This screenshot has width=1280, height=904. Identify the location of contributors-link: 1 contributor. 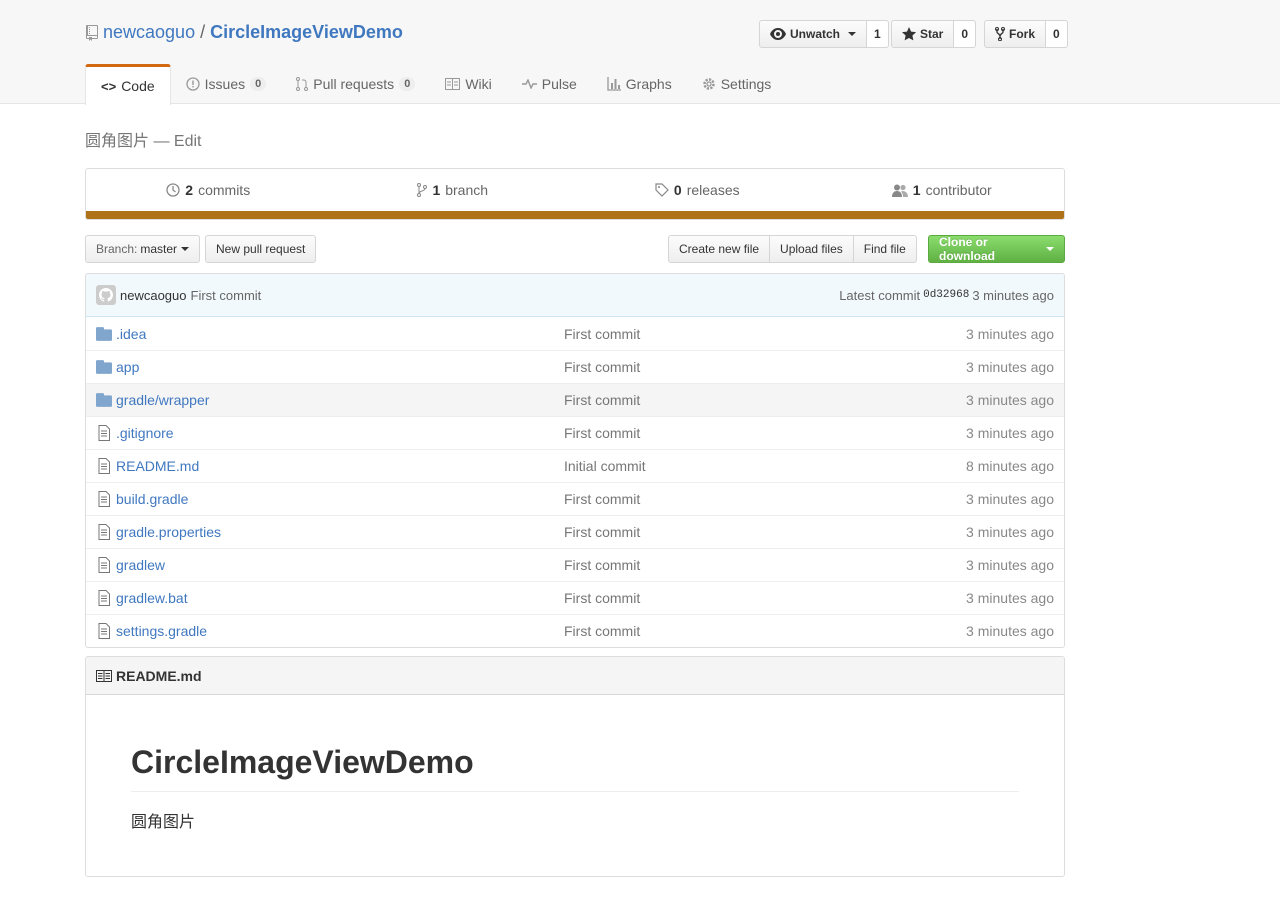
(942, 190).